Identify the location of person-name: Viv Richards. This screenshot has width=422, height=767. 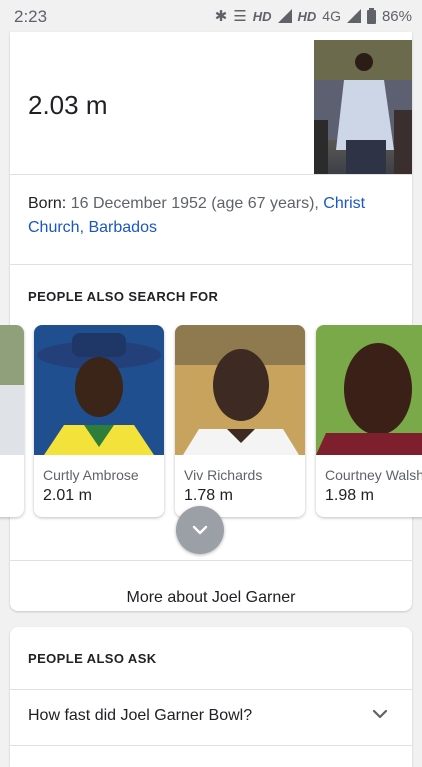
(223, 475).